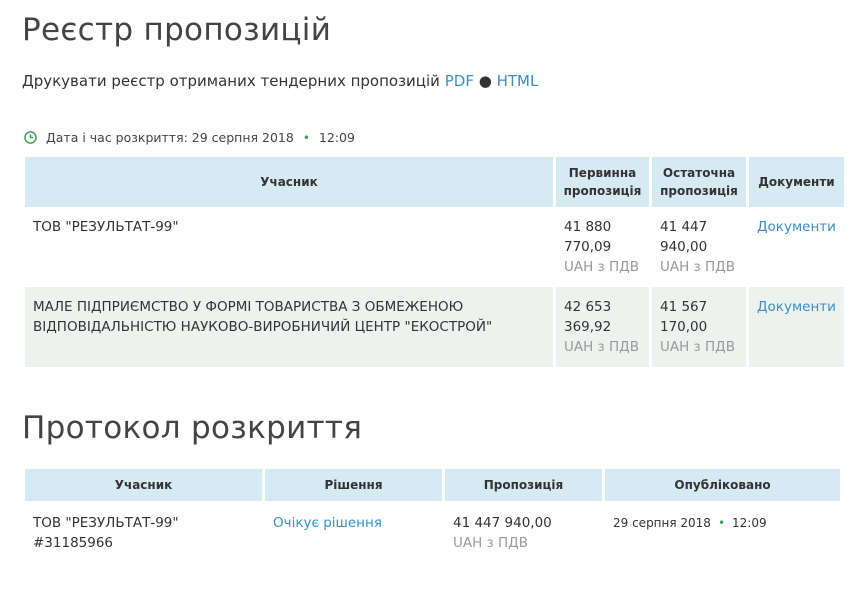  Describe the element at coordinates (518, 81) in the screenshot. I see `print-html-link: HTML` at that location.